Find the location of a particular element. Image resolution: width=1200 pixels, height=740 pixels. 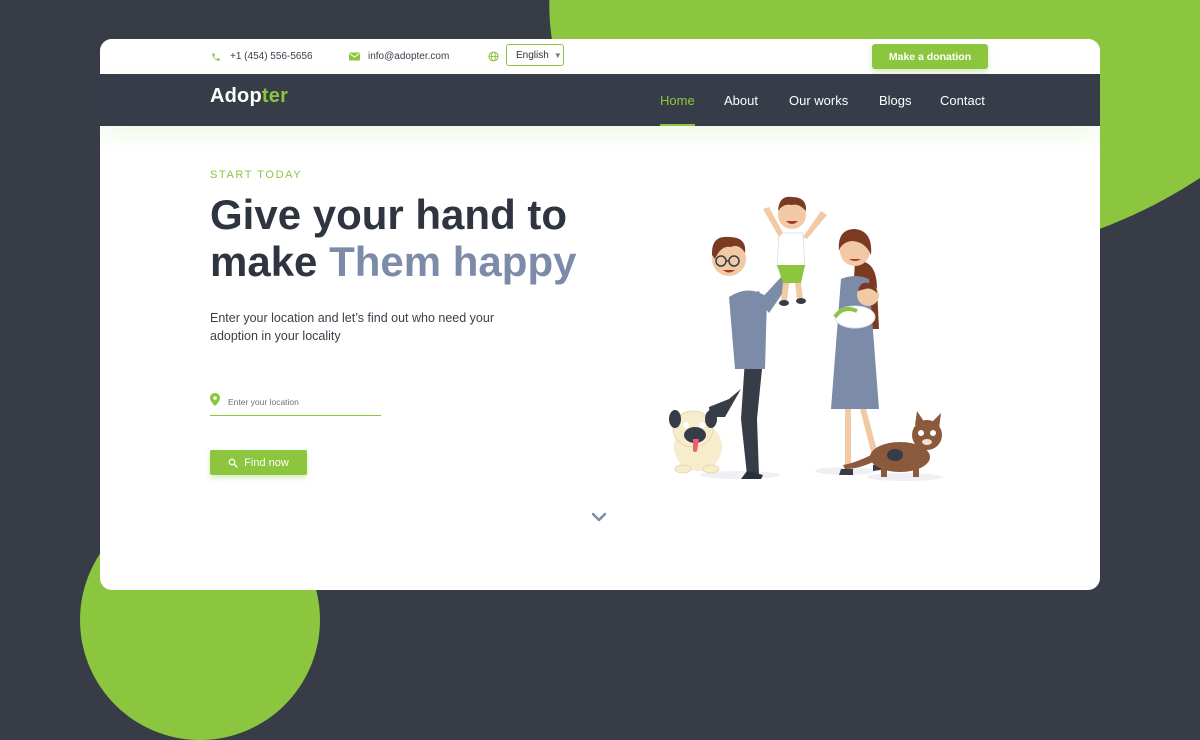

location-field is located at coordinates (295, 402).